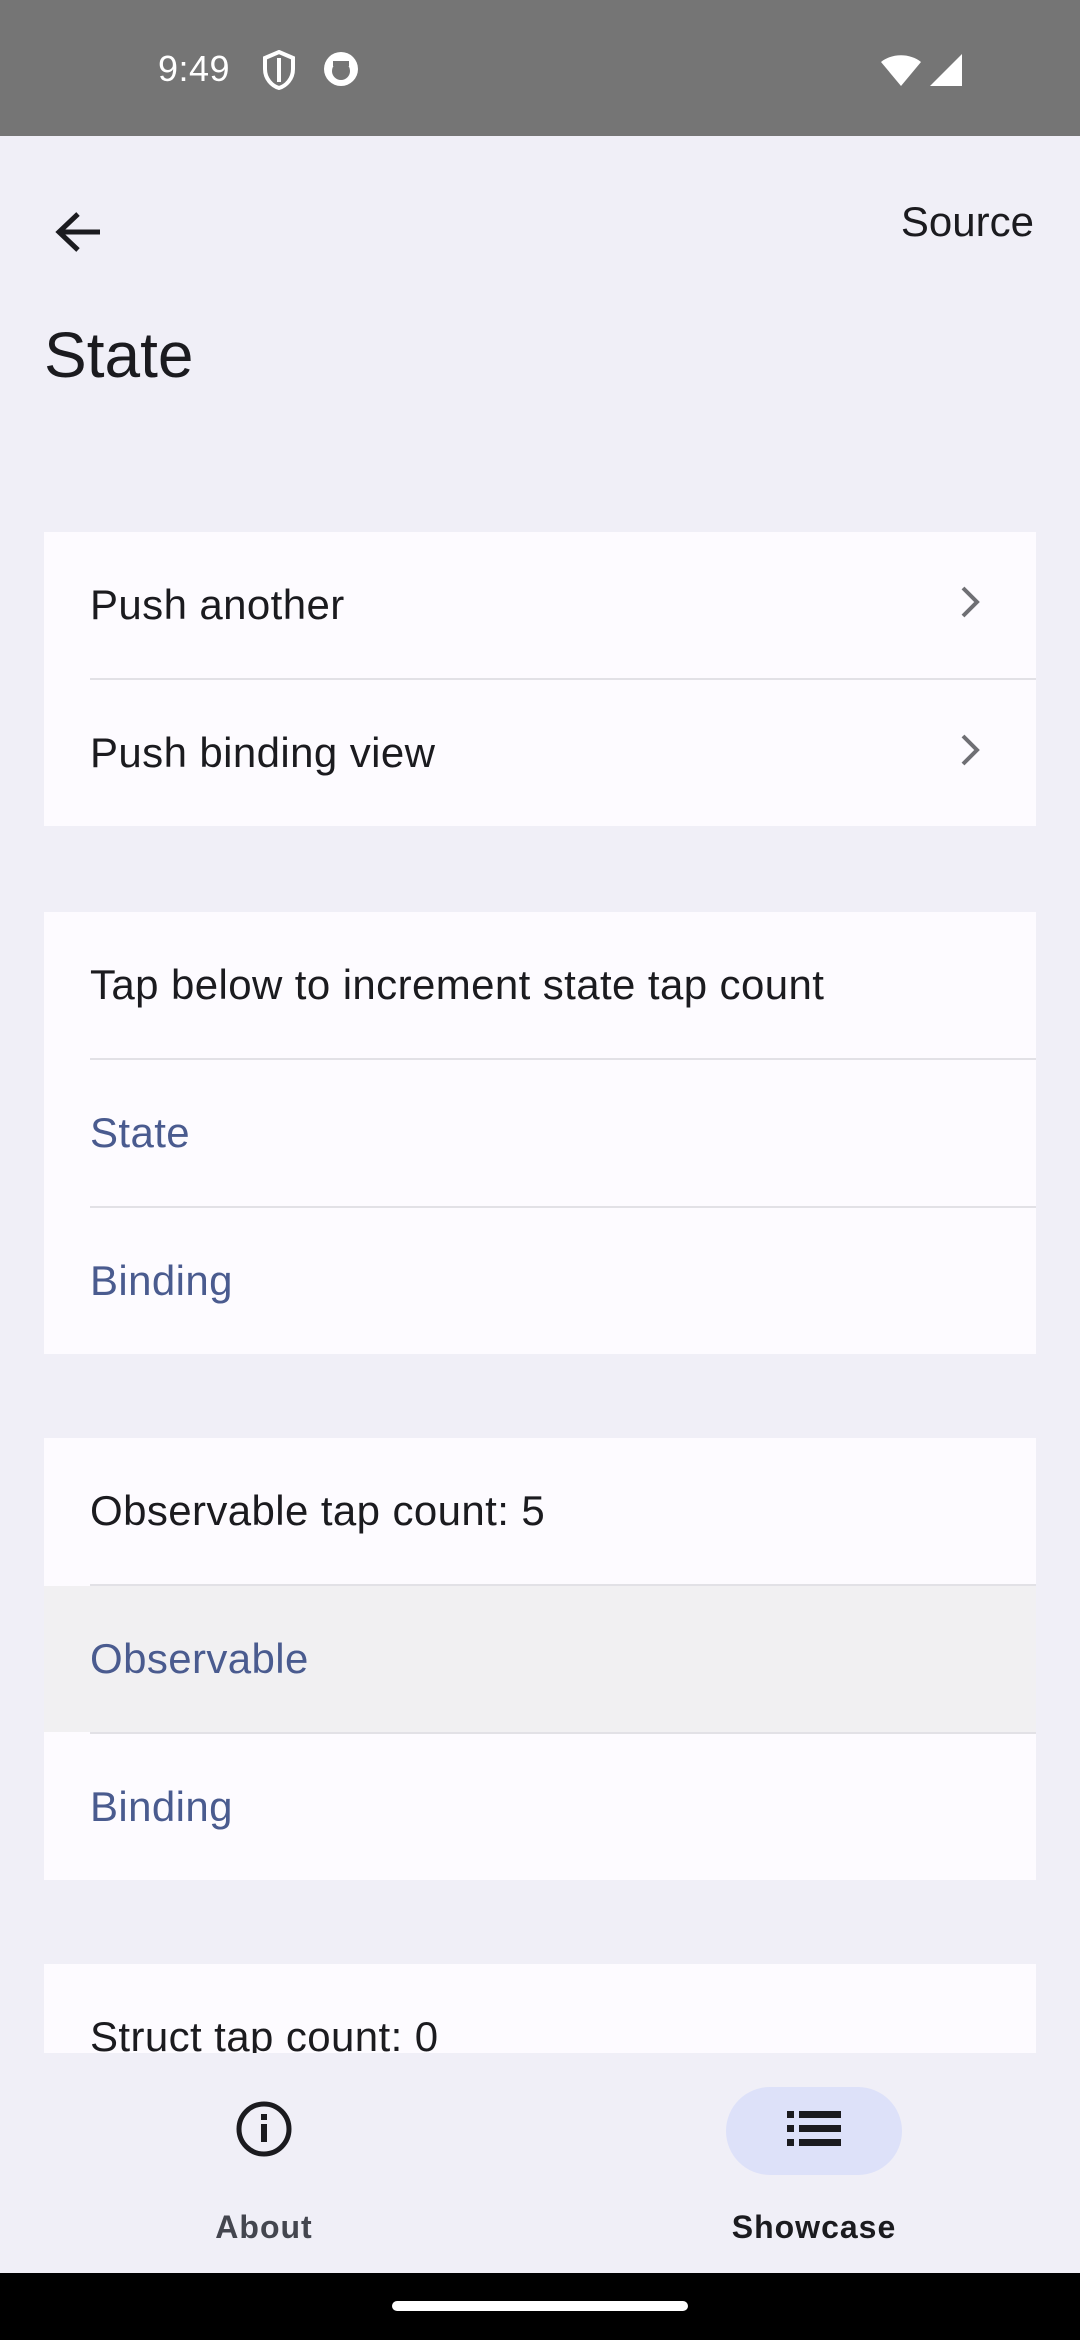 The width and height of the screenshot is (1080, 2340). I want to click on row-label: Push binding view, so click(263, 752).